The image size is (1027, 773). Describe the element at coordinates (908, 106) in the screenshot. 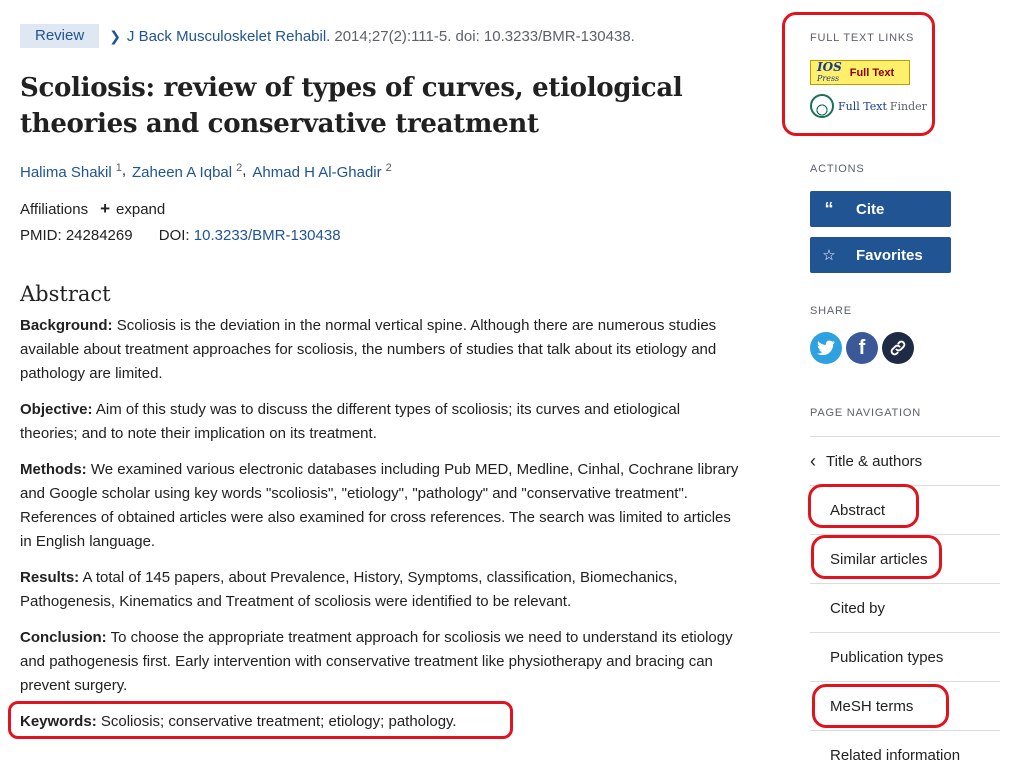

I see `finder-label: Finder` at that location.